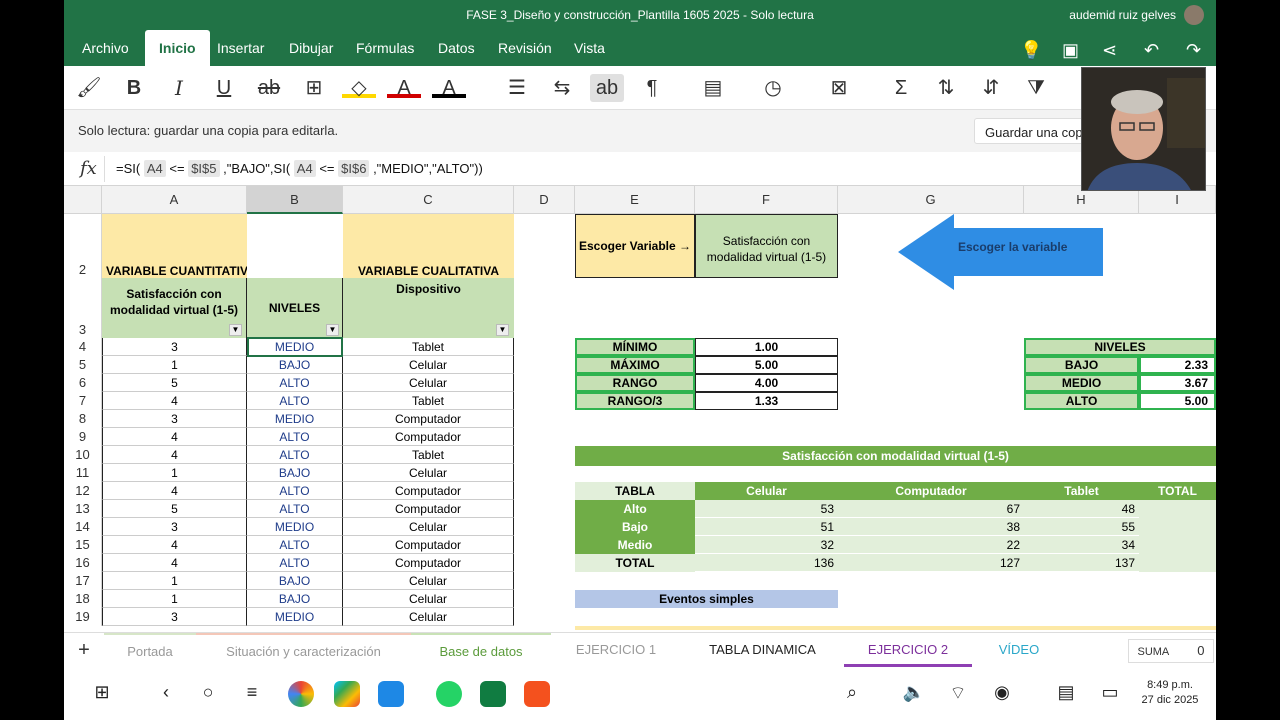  I want to click on tab-archivo: Archivo, so click(105, 48).